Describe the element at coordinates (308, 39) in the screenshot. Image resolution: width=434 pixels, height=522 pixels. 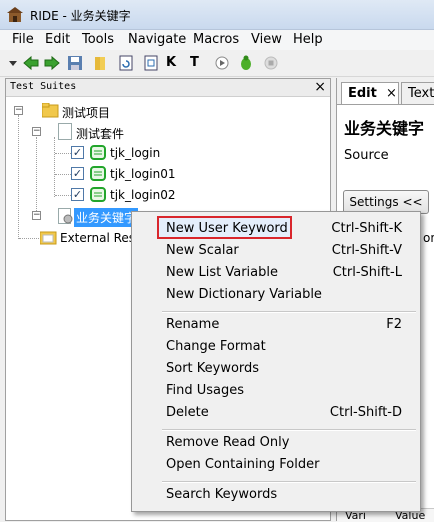
I see `menu-help: Help` at that location.